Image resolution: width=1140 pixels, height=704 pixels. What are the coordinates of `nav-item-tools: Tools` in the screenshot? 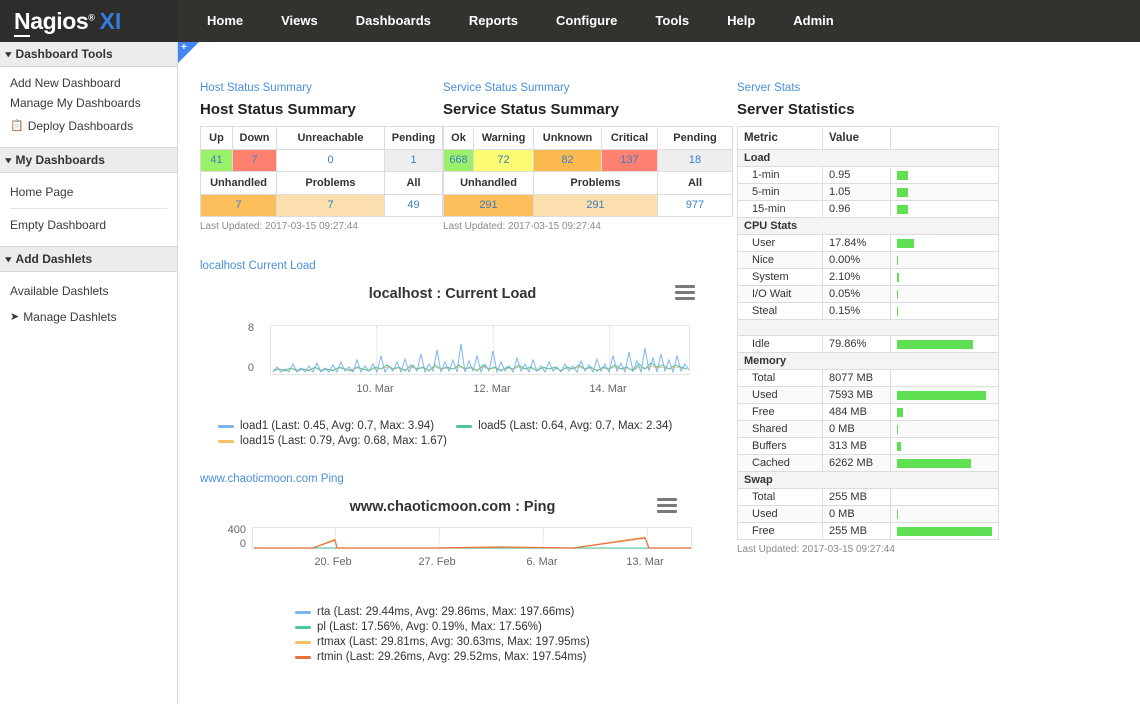 It's located at (672, 21).